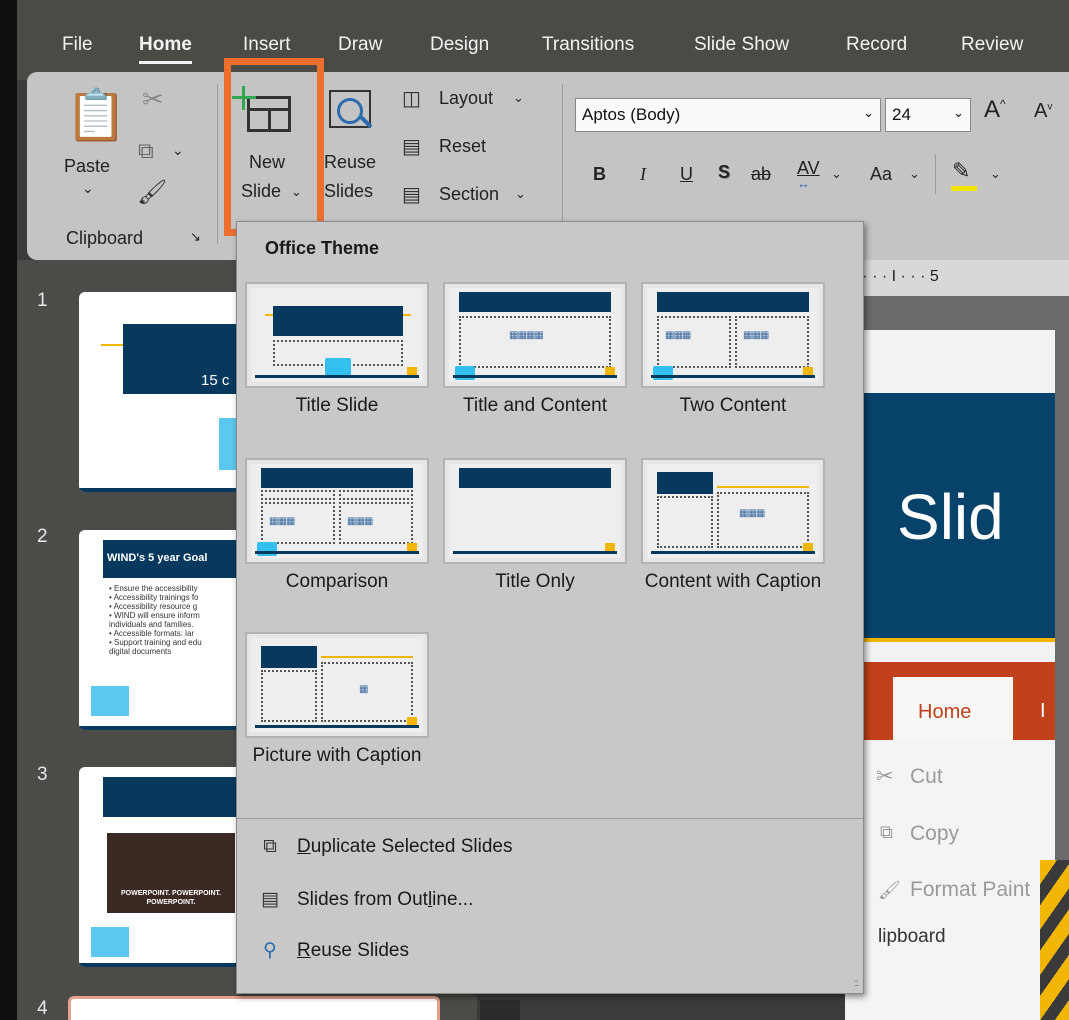 The width and height of the screenshot is (1069, 1020). I want to click on dialog-launcher-icon: ↘, so click(195, 237).